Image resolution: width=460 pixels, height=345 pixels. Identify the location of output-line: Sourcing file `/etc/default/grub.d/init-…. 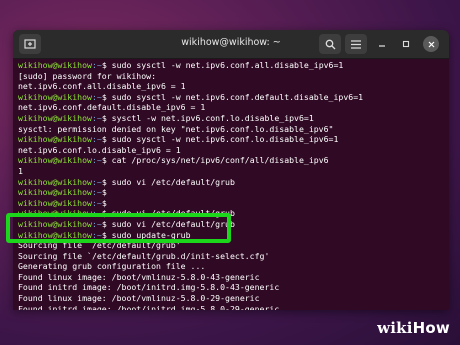
(144, 255).